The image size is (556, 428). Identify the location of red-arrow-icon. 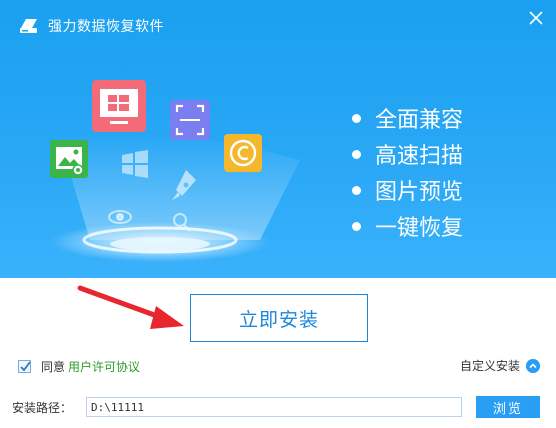
(130, 307).